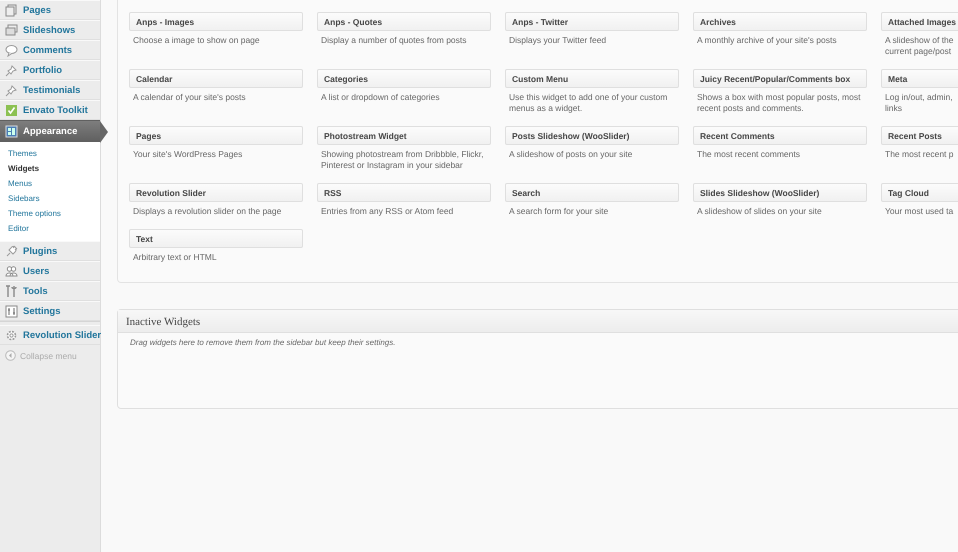 The width and height of the screenshot is (958, 552). What do you see at coordinates (188, 154) in the screenshot?
I see `widget-description: Your site's WordPress Pages` at bounding box center [188, 154].